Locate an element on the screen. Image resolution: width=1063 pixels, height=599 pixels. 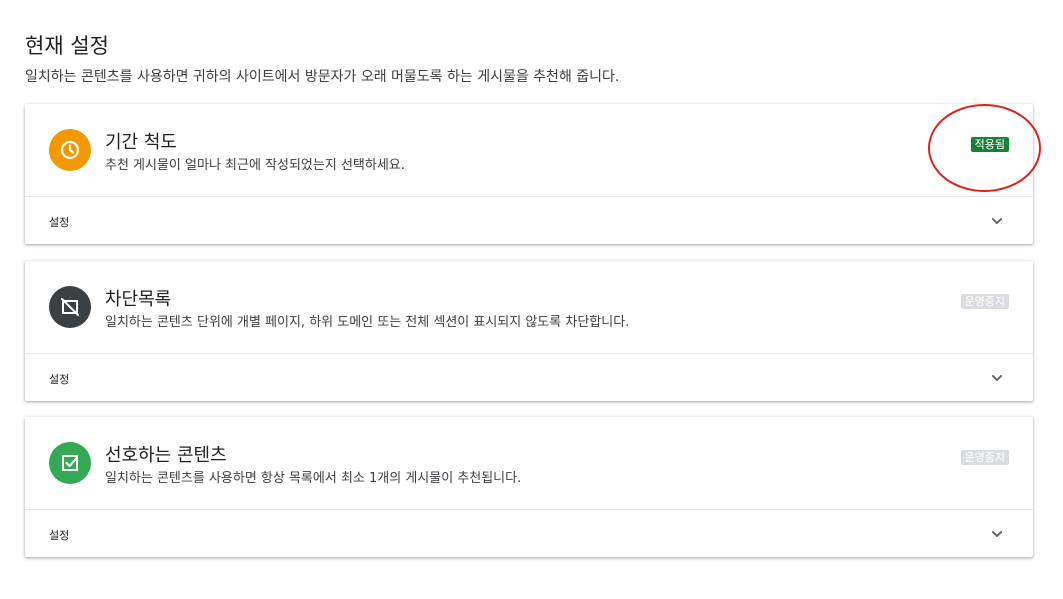
card-subtitle: 추천 게시물이 얼마나 최근에 작성되었는지 선택하세요. is located at coordinates (255, 165).